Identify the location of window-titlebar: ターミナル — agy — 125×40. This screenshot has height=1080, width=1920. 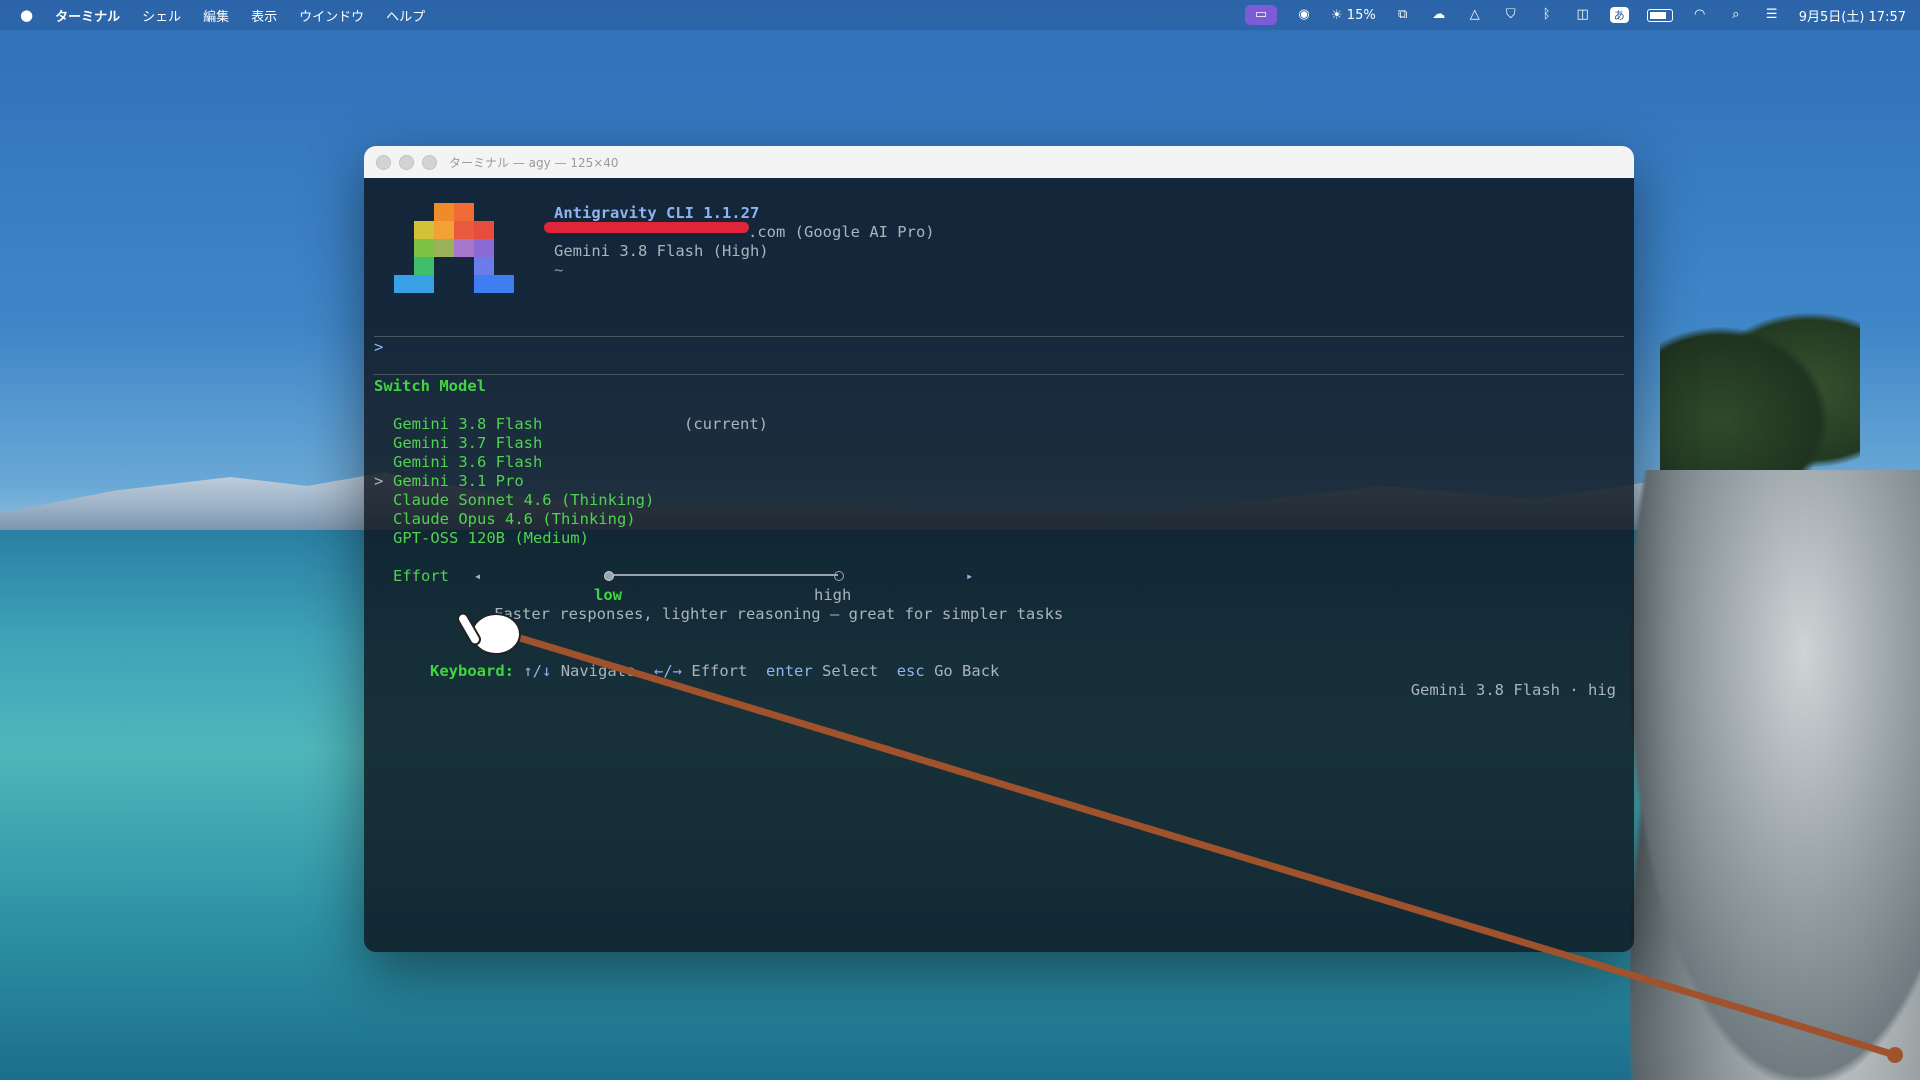
(999, 162).